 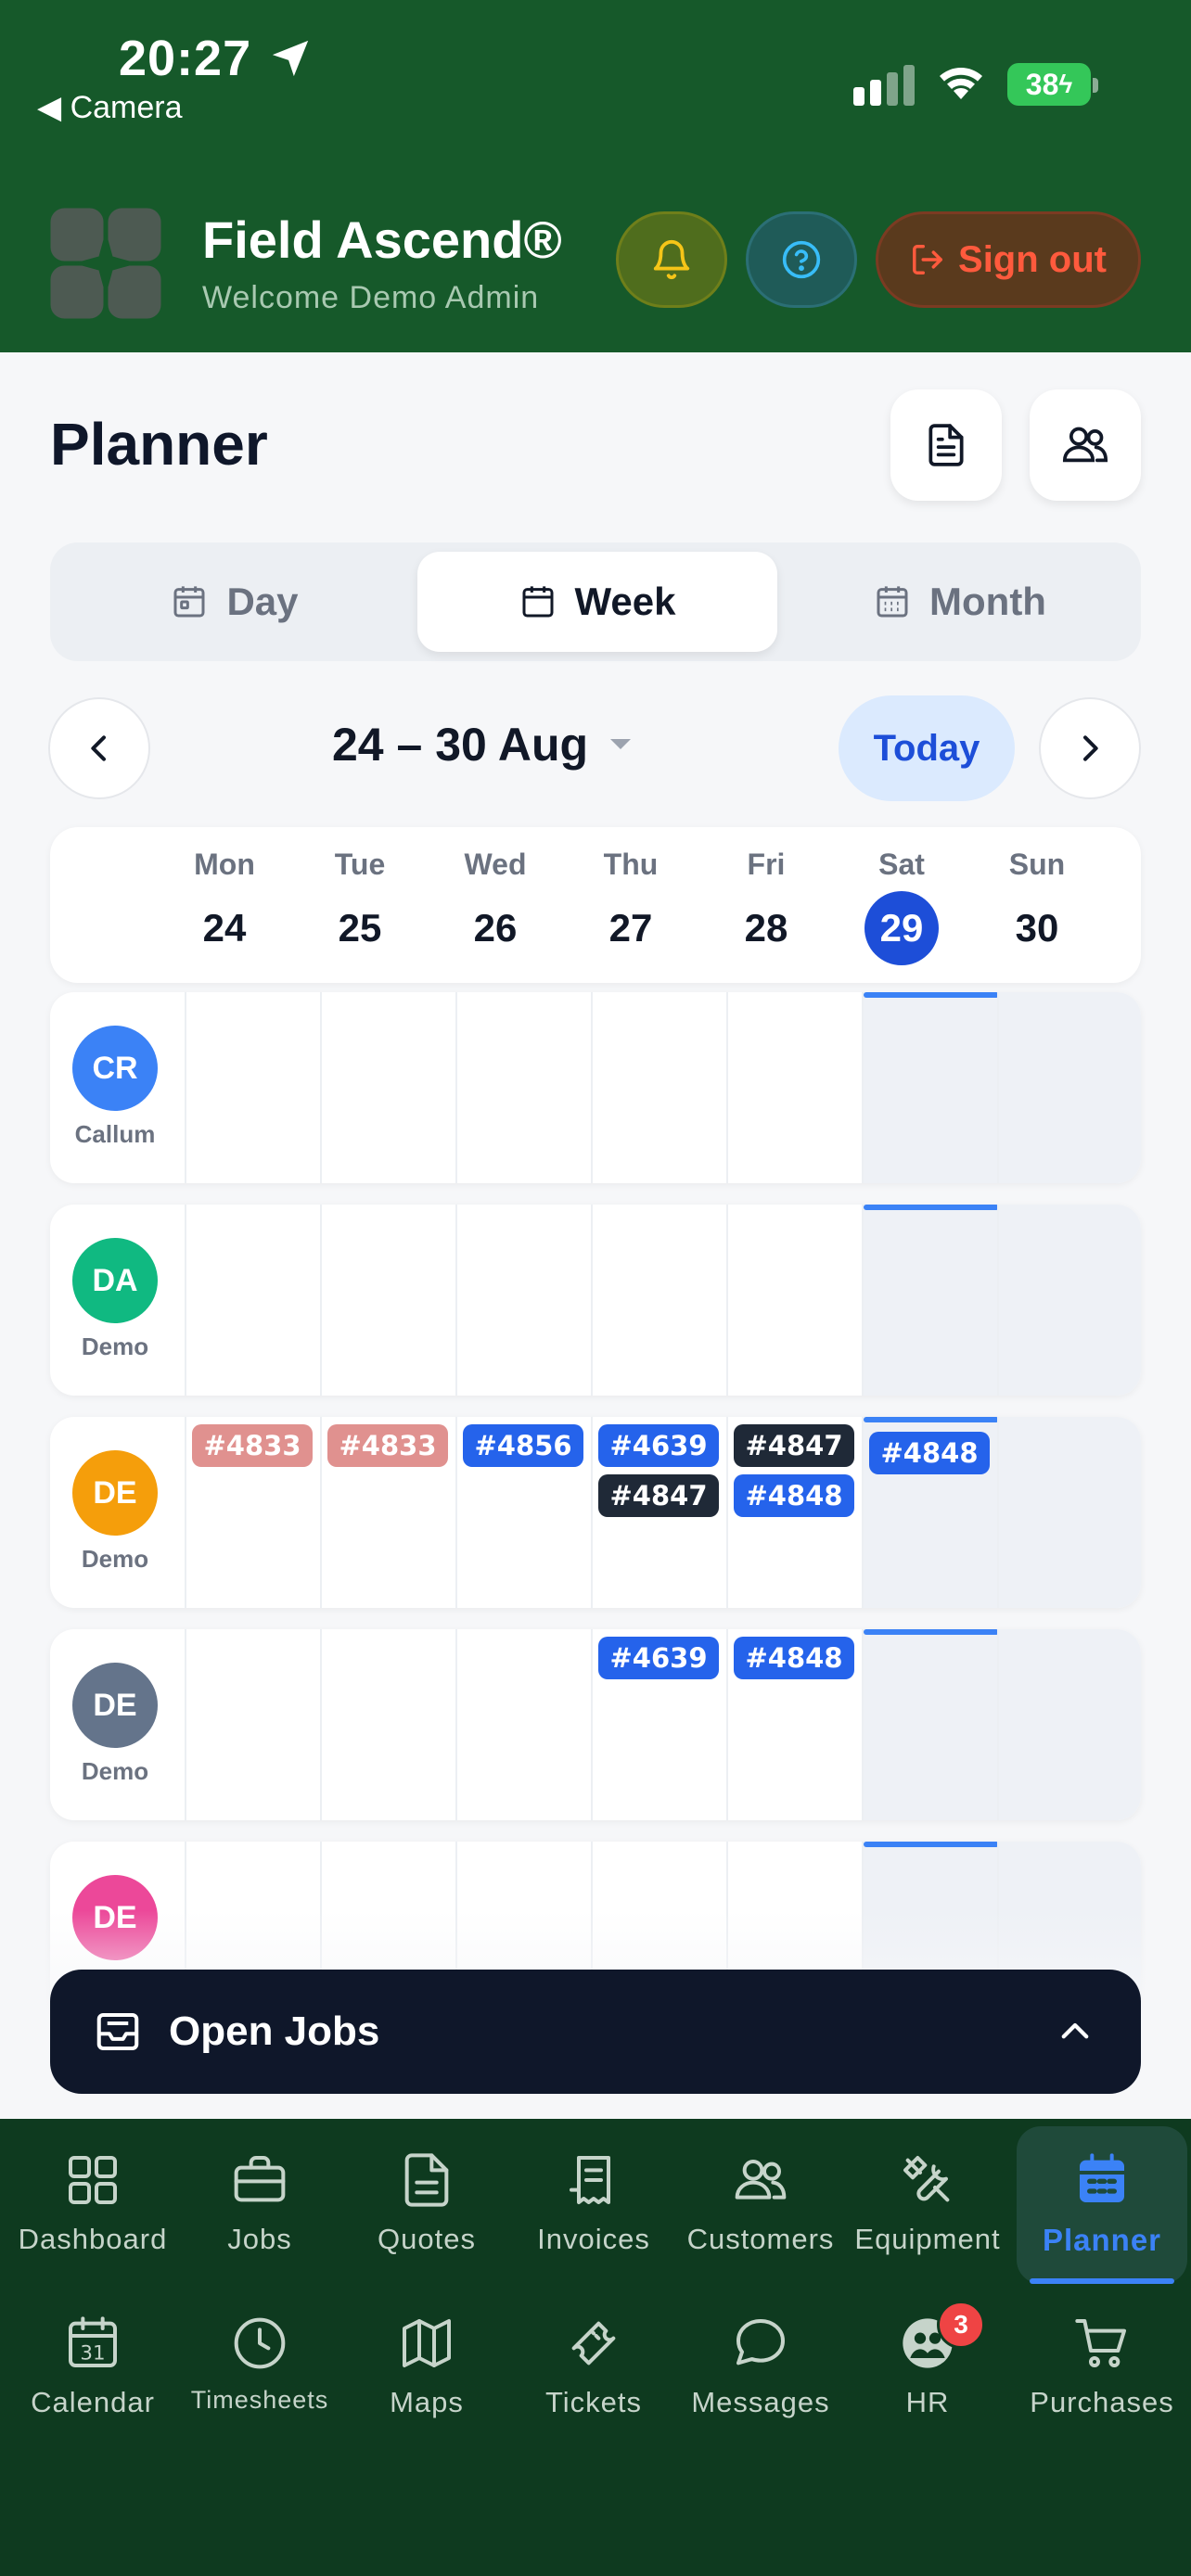 I want to click on avatar: DA, so click(x=115, y=1280).